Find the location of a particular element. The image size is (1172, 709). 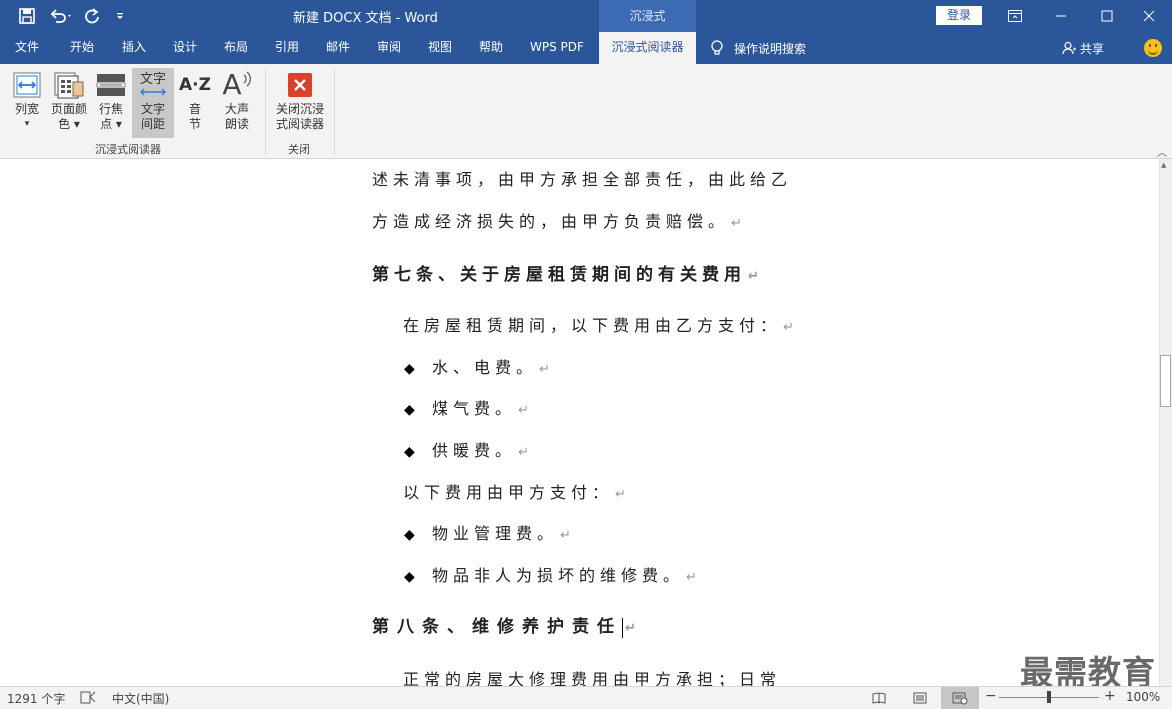

zoom-level: 100% is located at coordinates (1143, 697).